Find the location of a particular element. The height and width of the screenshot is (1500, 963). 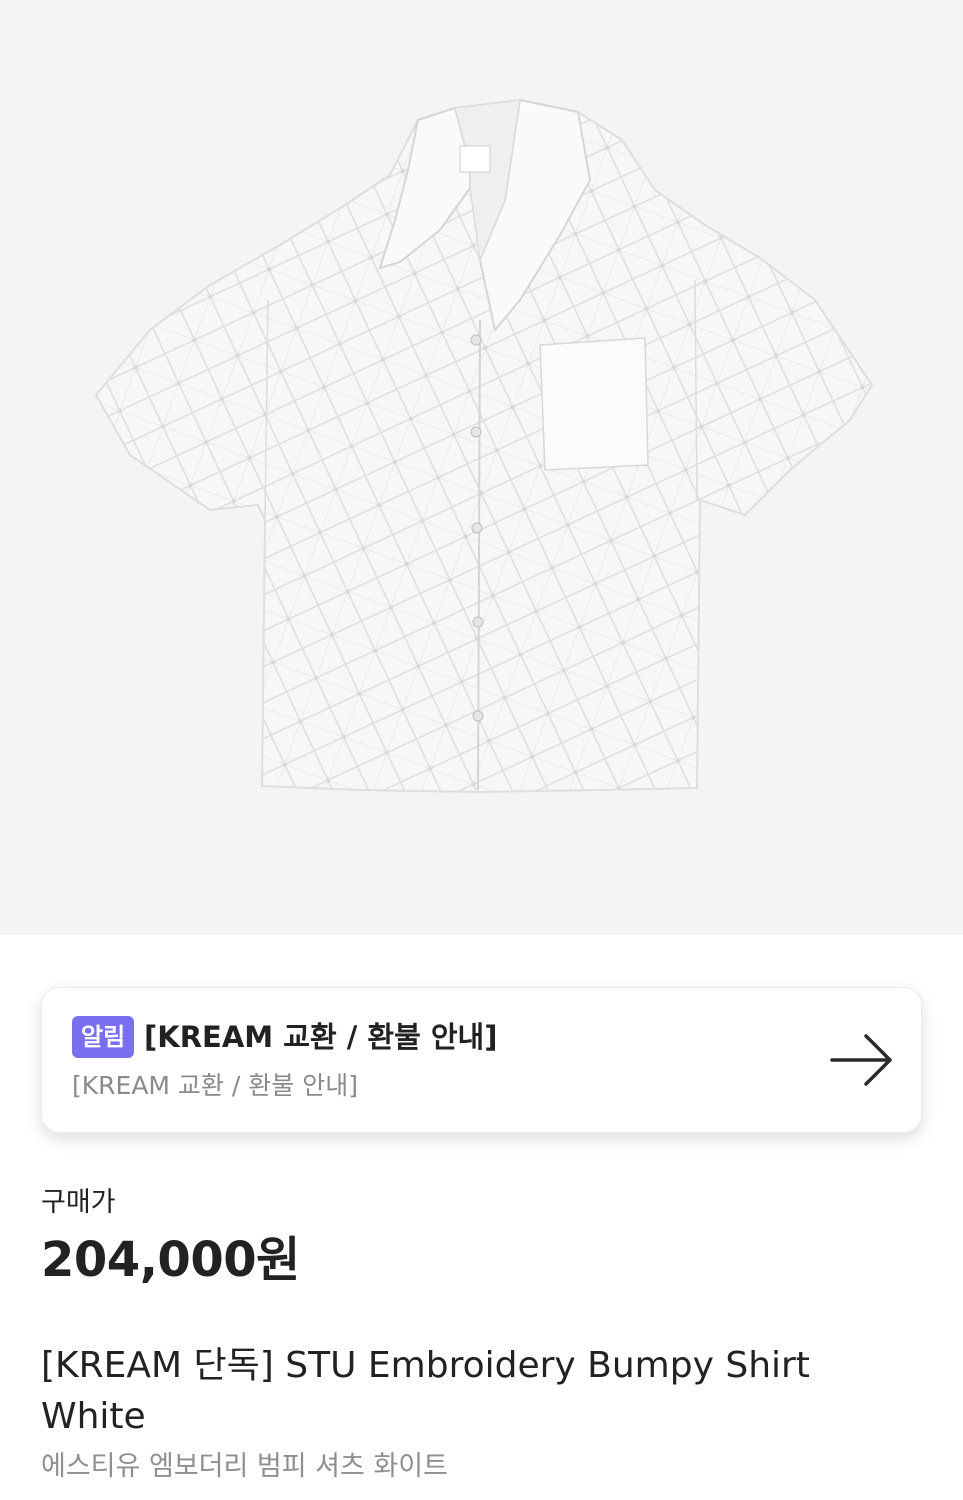

notice-title: [KREAM 교환 / 환불 안내] is located at coordinates (321, 1037).